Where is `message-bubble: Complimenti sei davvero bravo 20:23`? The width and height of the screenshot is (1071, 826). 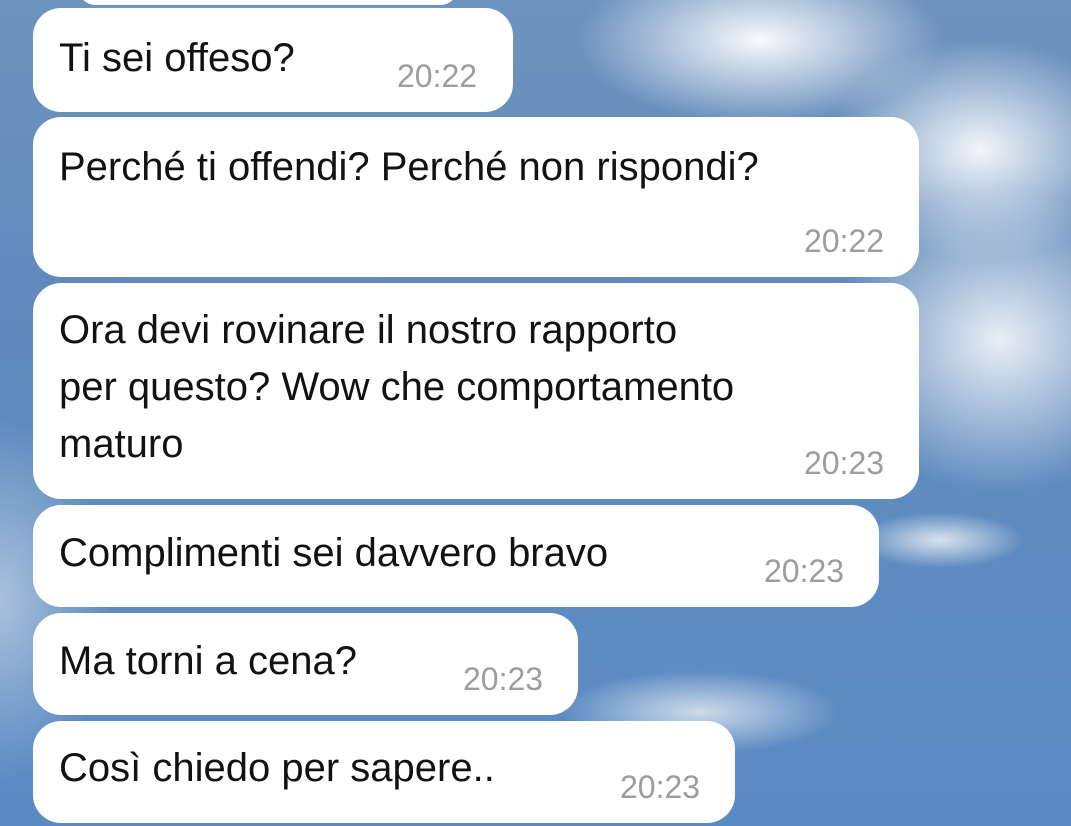 message-bubble: Complimenti sei davvero bravo 20:23 is located at coordinates (456, 556).